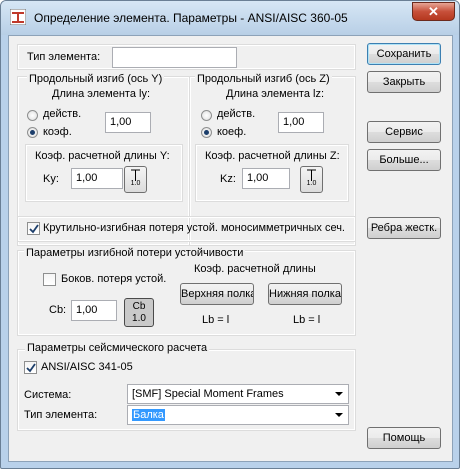 The height and width of the screenshot is (469, 460). I want to click on lateral-checkbox, so click(49, 279).